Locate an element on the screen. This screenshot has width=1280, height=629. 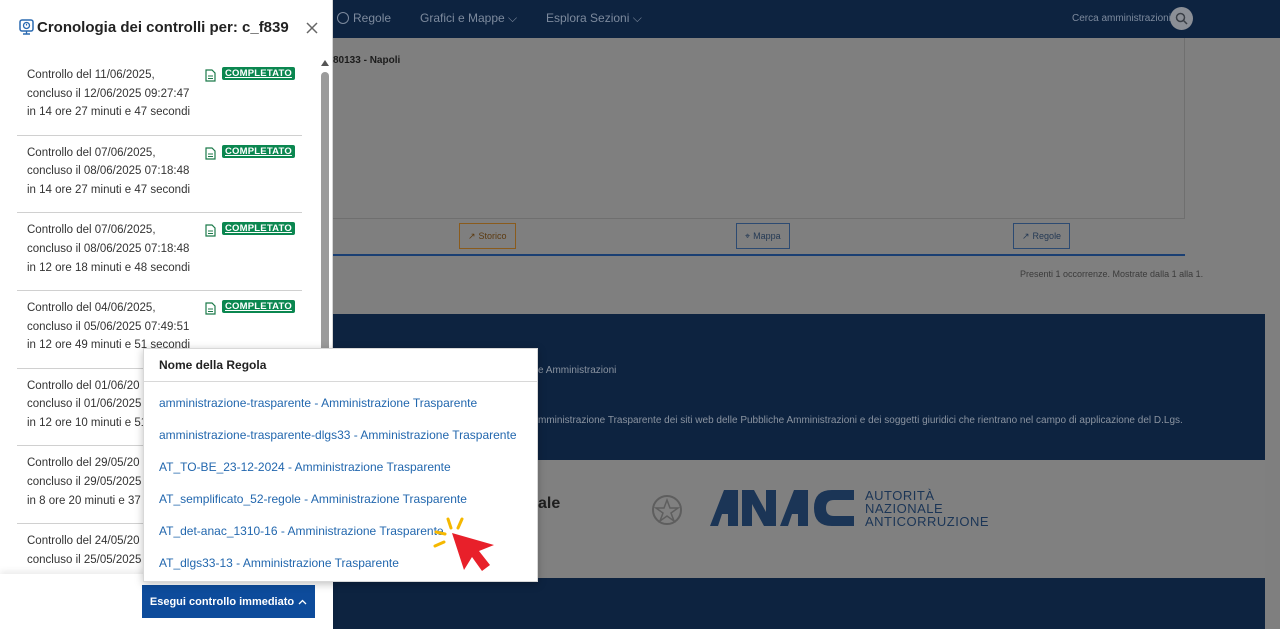
search-icon is located at coordinates (1181, 18).